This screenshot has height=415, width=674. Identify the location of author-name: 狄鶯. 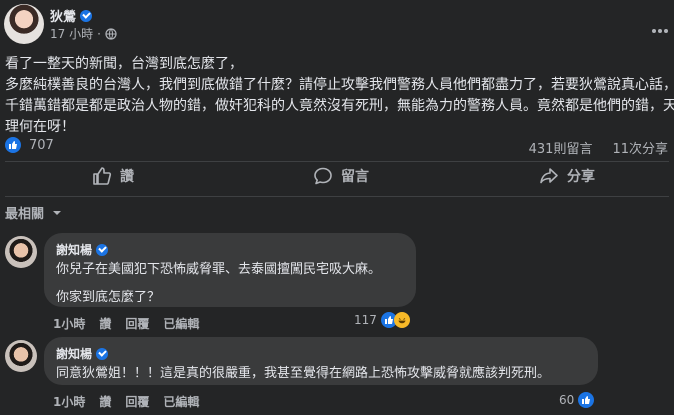
(63, 17).